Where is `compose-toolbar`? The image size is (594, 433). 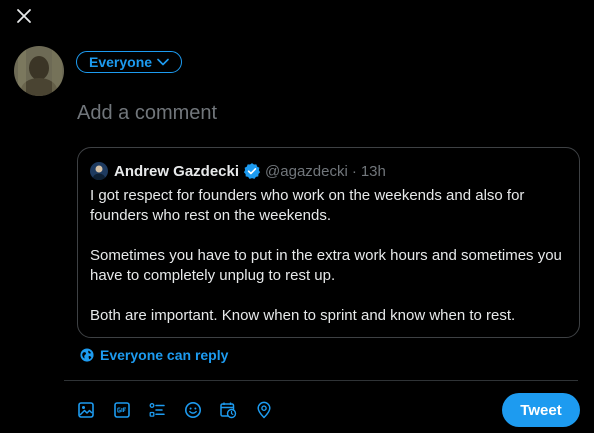
compose-toolbar is located at coordinates (182, 410).